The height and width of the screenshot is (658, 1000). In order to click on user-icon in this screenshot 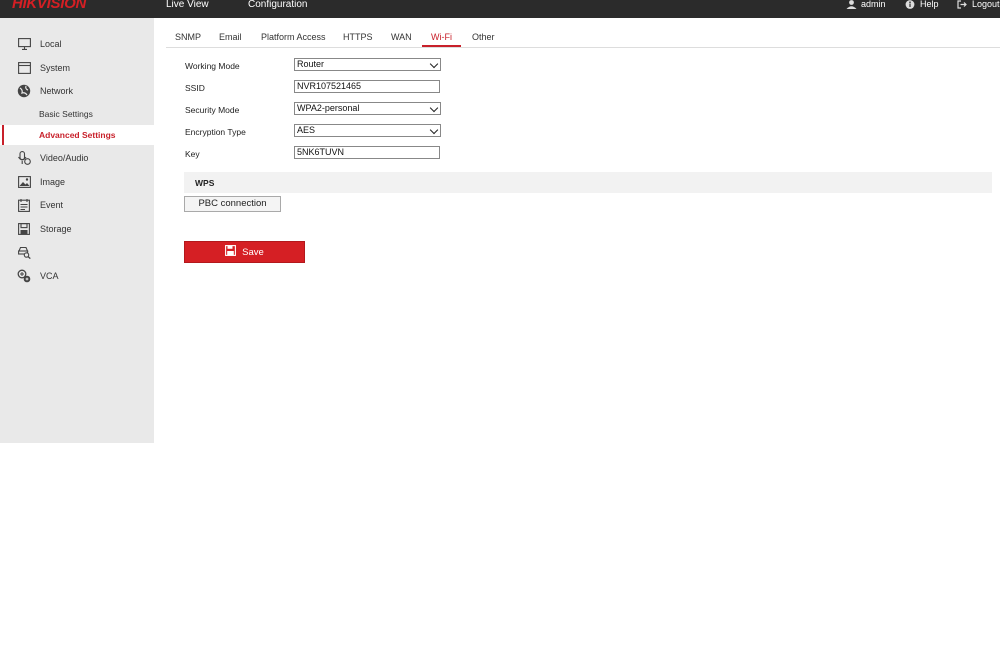, I will do `click(851, 4)`.